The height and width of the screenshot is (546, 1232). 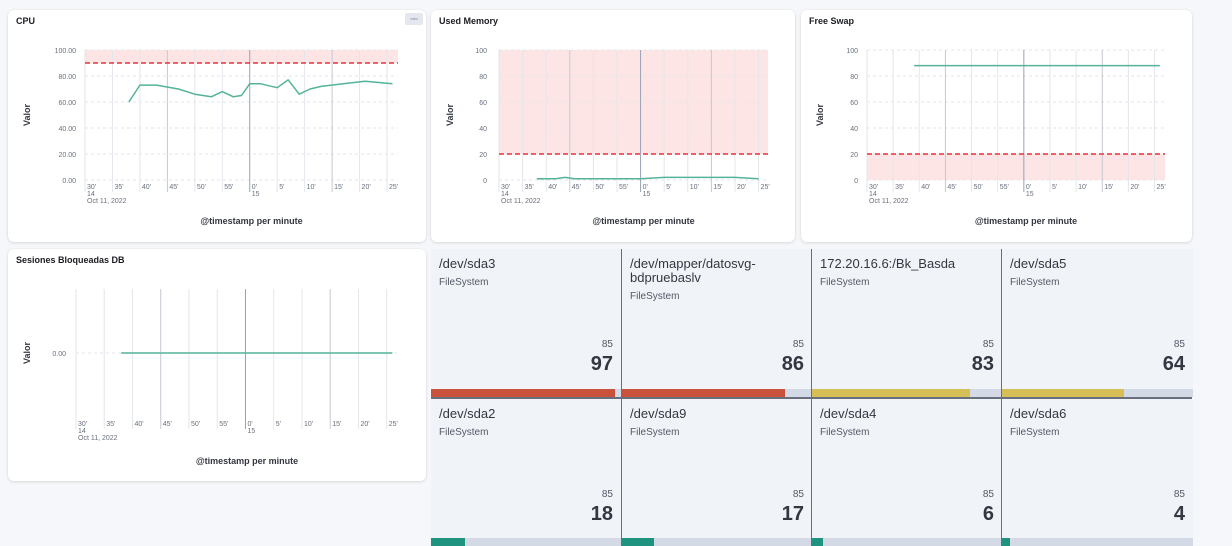 I want to click on filesystem-tile: /dev/sda3 FileSystem 85 97, so click(x=526, y=323).